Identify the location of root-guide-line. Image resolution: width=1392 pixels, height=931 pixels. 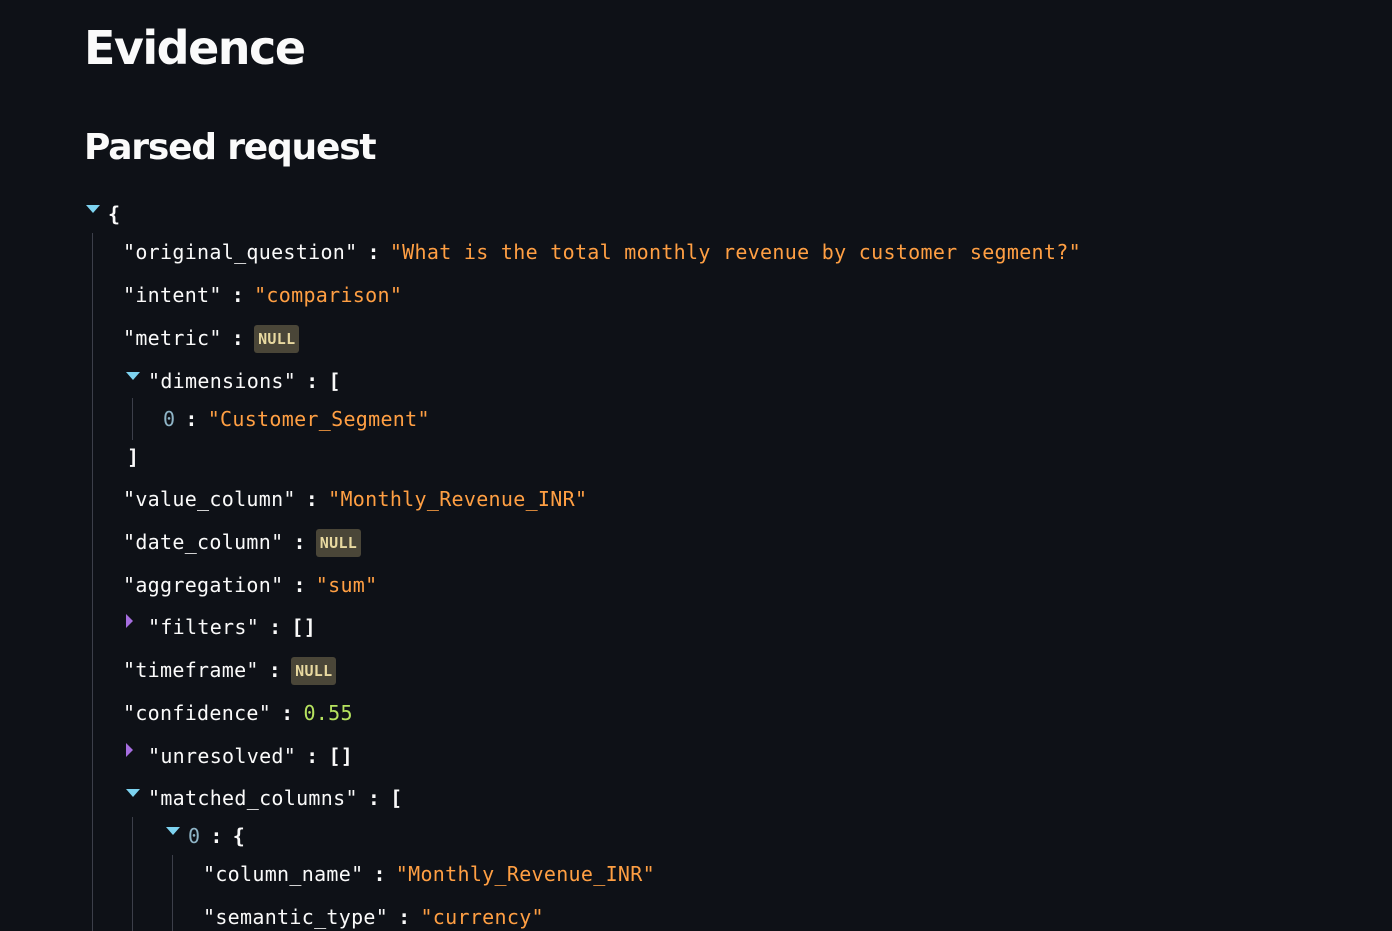
(92, 582).